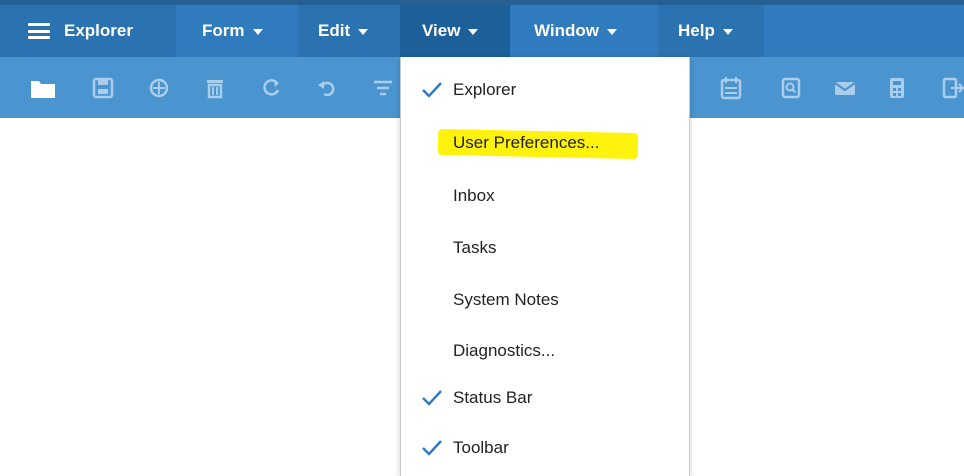 This screenshot has width=964, height=476. What do you see at coordinates (545, 90) in the screenshot?
I see `menu-item-explorer: Explorer` at bounding box center [545, 90].